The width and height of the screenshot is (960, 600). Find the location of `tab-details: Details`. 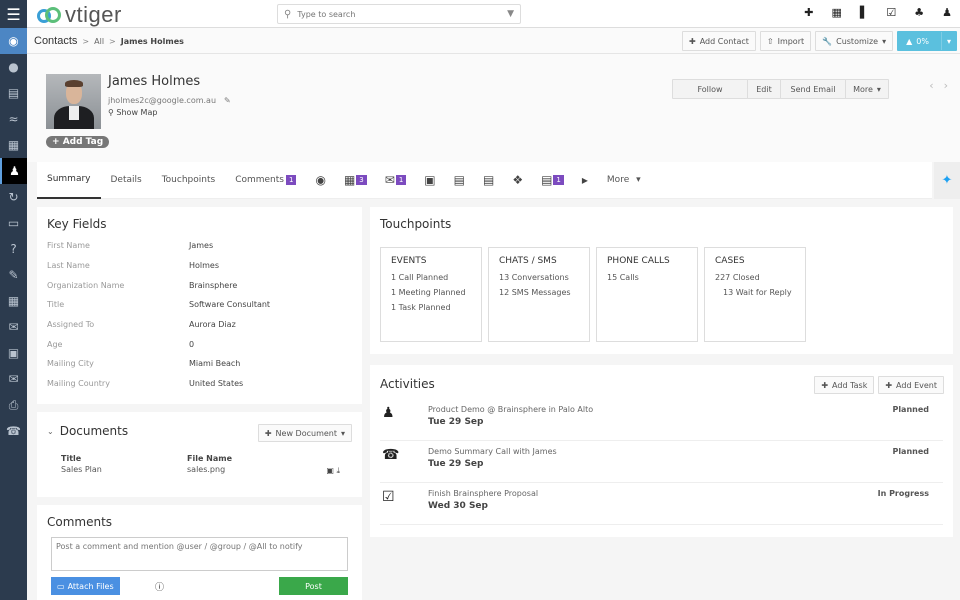

tab-details: Details is located at coordinates (126, 180).